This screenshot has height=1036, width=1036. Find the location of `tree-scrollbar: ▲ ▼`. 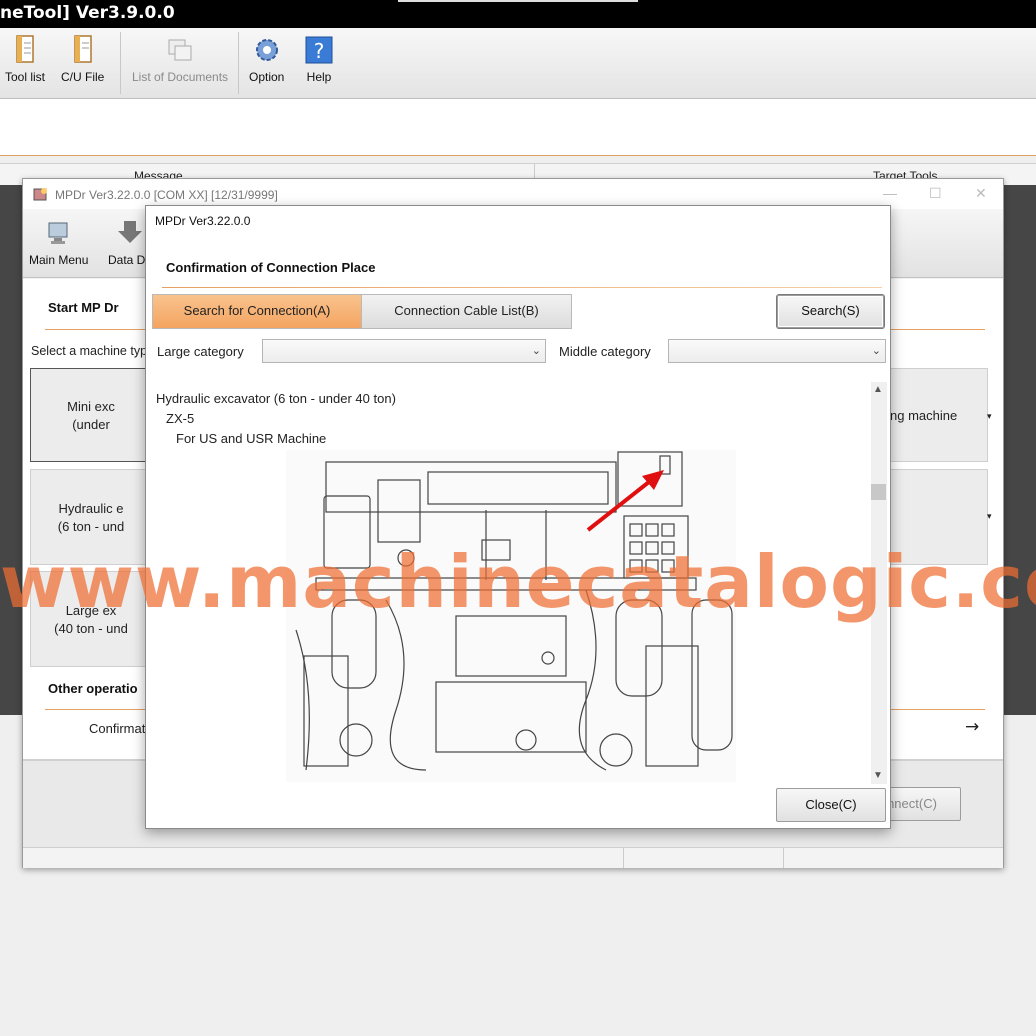

tree-scrollbar: ▲ ▼ is located at coordinates (879, 583).